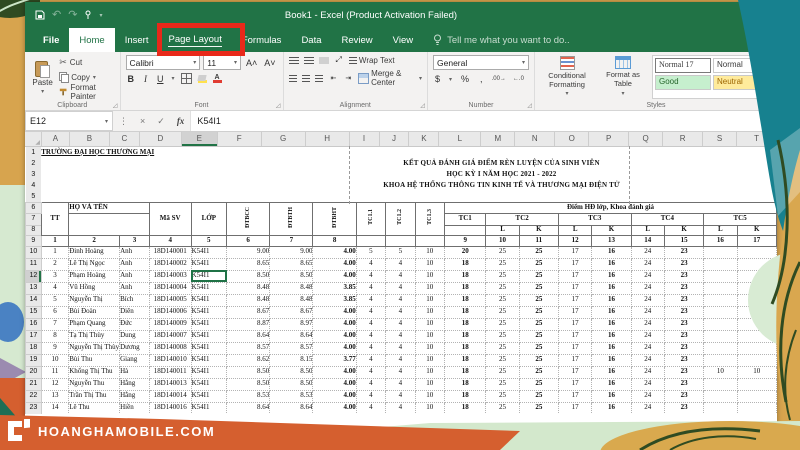  Describe the element at coordinates (33, 360) in the screenshot. I see `row-header-19: 19` at that location.